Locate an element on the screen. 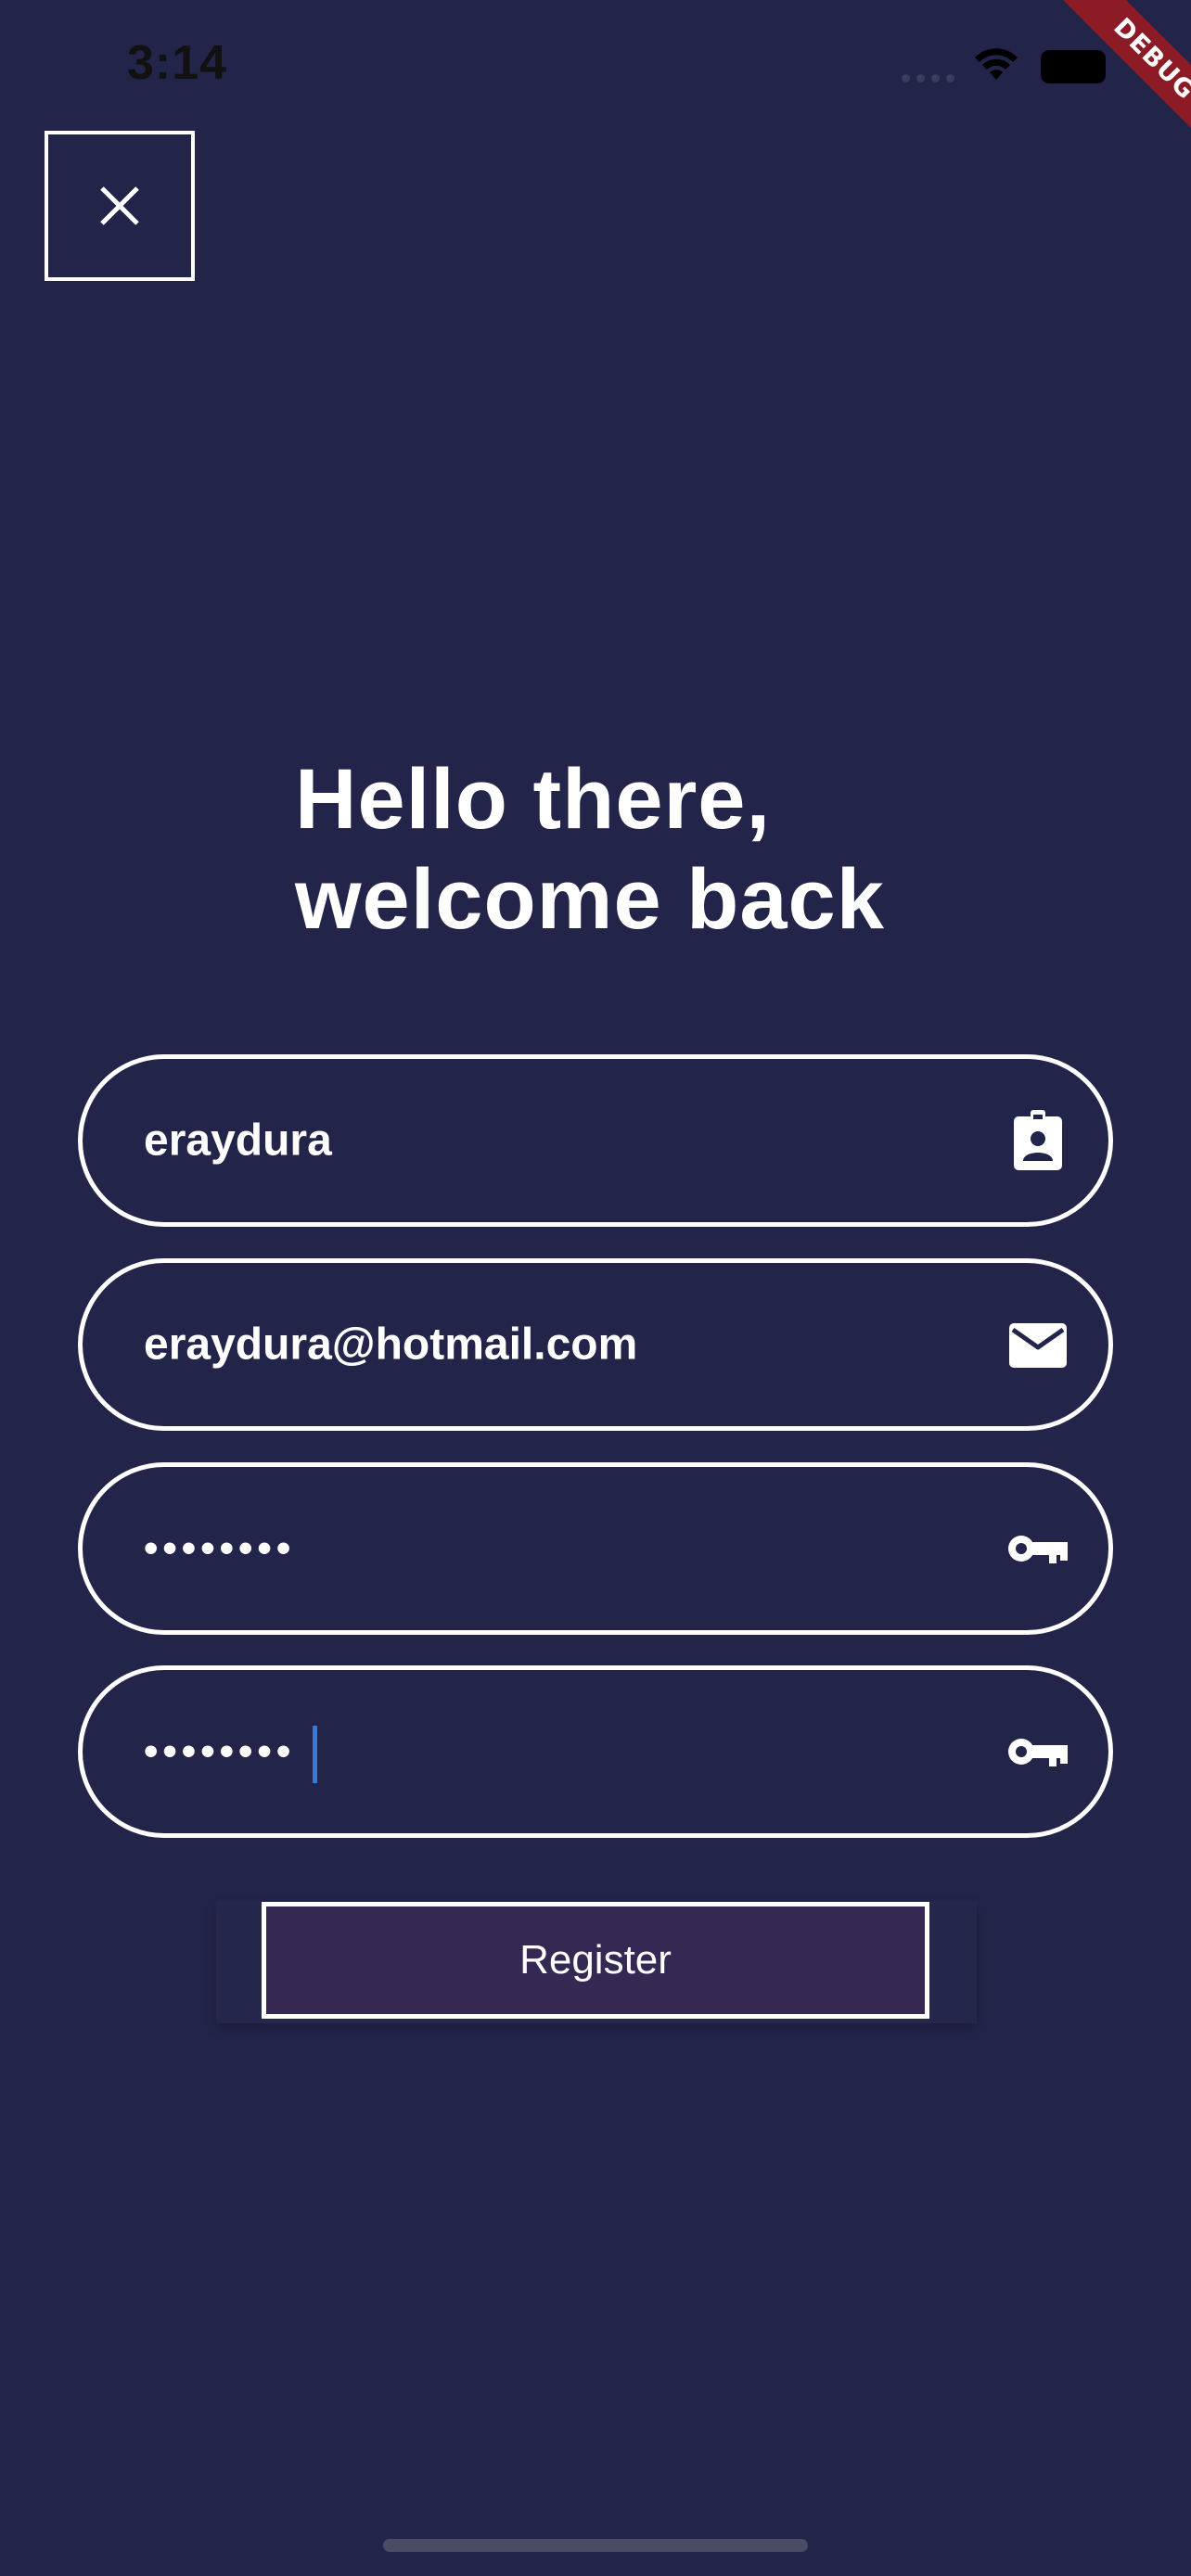  confirm-password-value: •••••••• is located at coordinates (220, 1751).